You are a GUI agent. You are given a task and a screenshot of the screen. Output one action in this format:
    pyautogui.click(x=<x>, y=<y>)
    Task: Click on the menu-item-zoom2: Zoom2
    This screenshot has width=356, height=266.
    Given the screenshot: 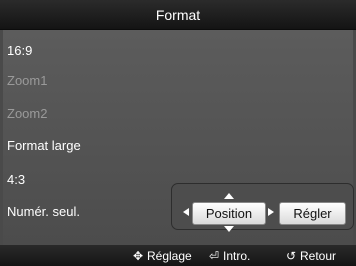 What is the action you would take?
    pyautogui.click(x=27, y=113)
    